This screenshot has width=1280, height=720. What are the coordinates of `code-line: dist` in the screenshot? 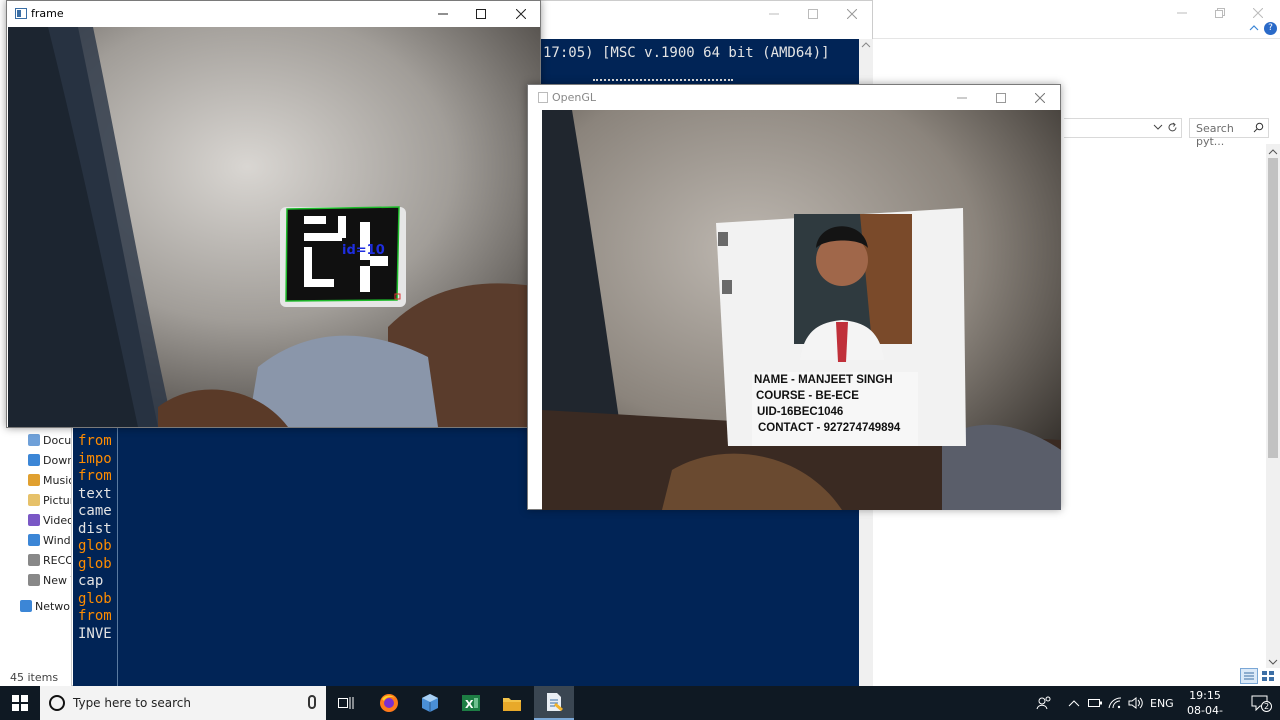 It's located at (95, 528).